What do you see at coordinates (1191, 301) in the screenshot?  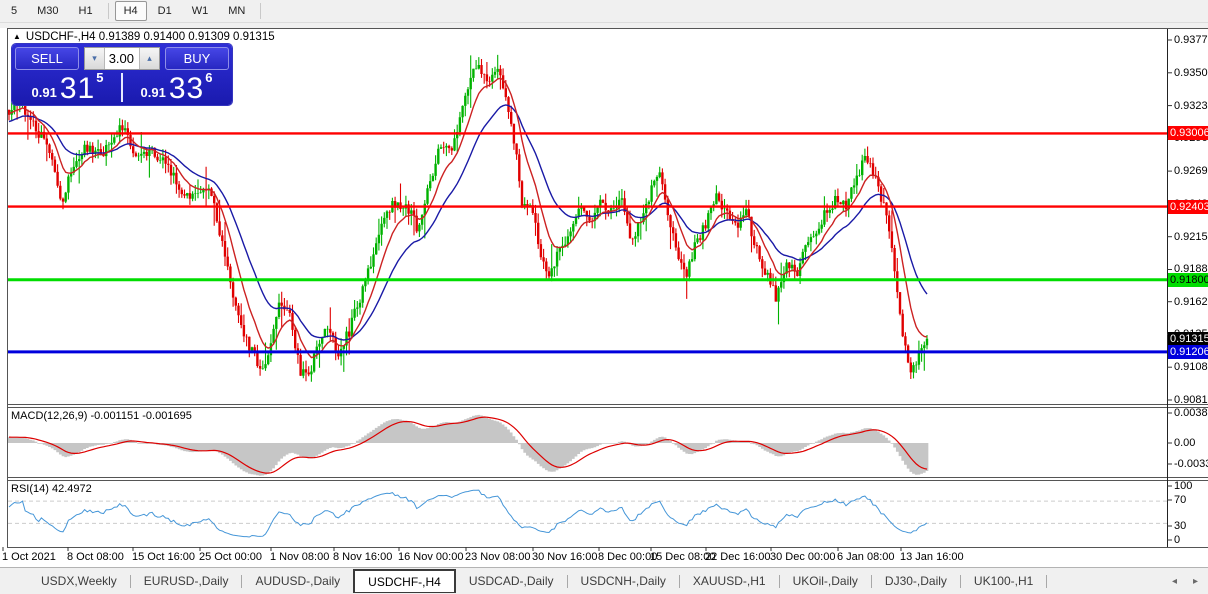 I see `price-tick-label: 0.91620` at bounding box center [1191, 301].